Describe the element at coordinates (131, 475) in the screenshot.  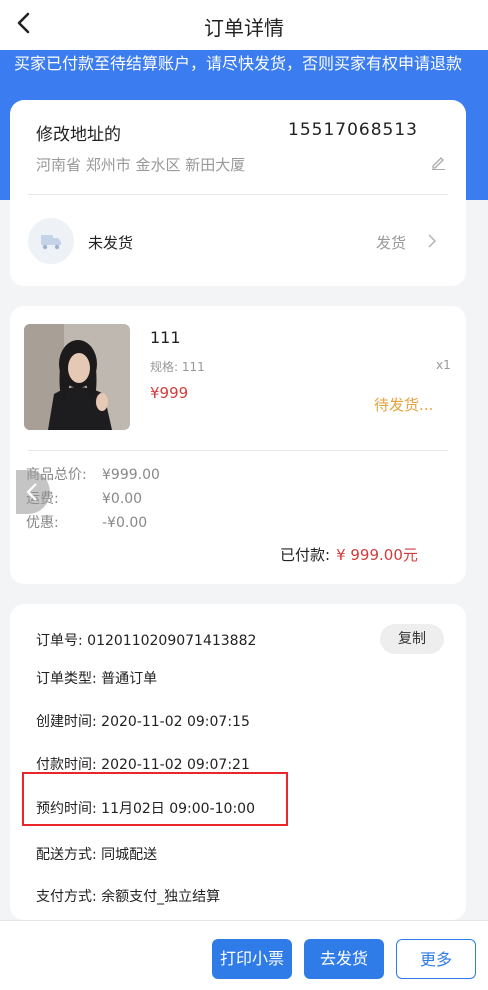
I see `fee-value: ¥999.00` at that location.